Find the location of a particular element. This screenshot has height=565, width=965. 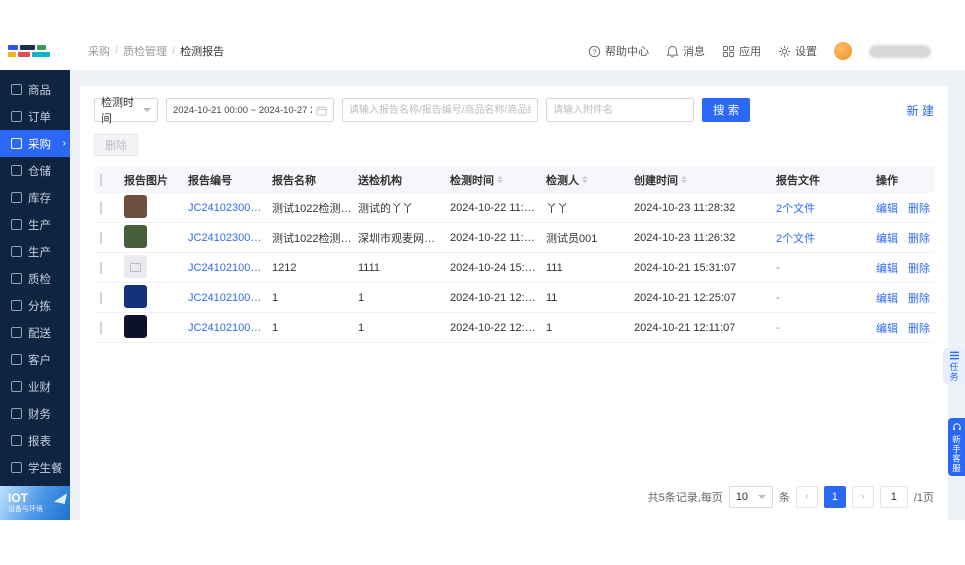

current-page-button: 1 is located at coordinates (834, 497).